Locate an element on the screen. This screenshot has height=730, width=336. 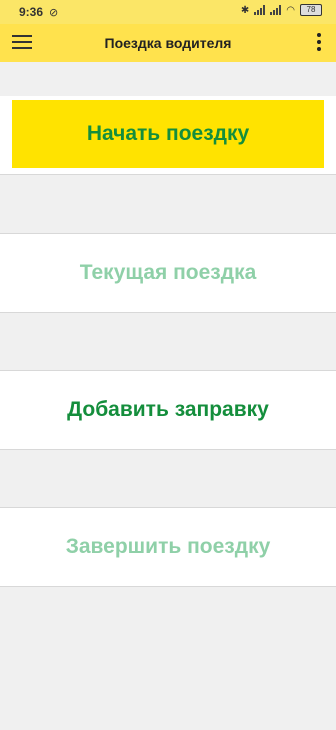
start-trip-button: Начать поездку is located at coordinates (168, 134).